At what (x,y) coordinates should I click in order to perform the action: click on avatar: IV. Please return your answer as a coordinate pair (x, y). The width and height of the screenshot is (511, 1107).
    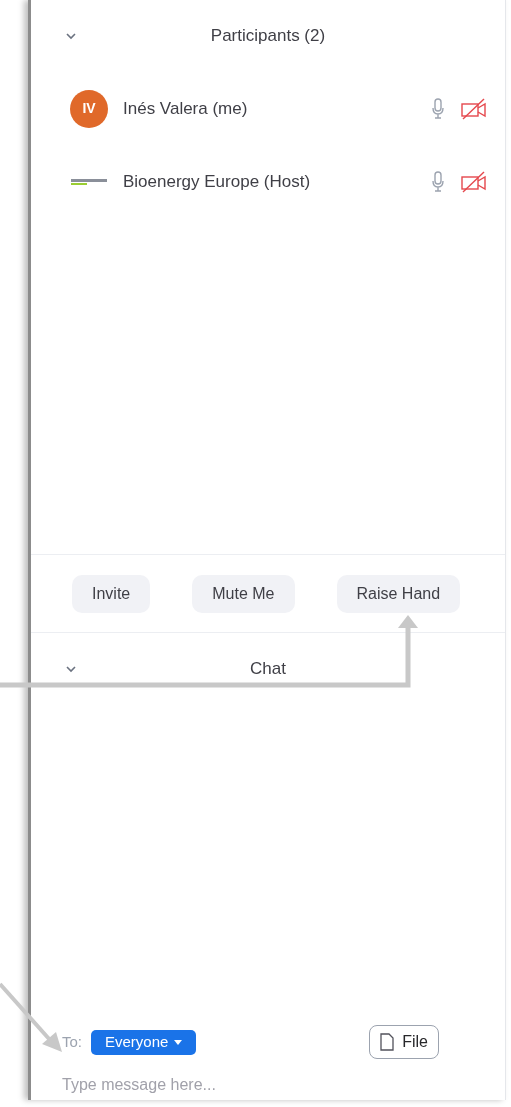
    Looking at the image, I should click on (89, 108).